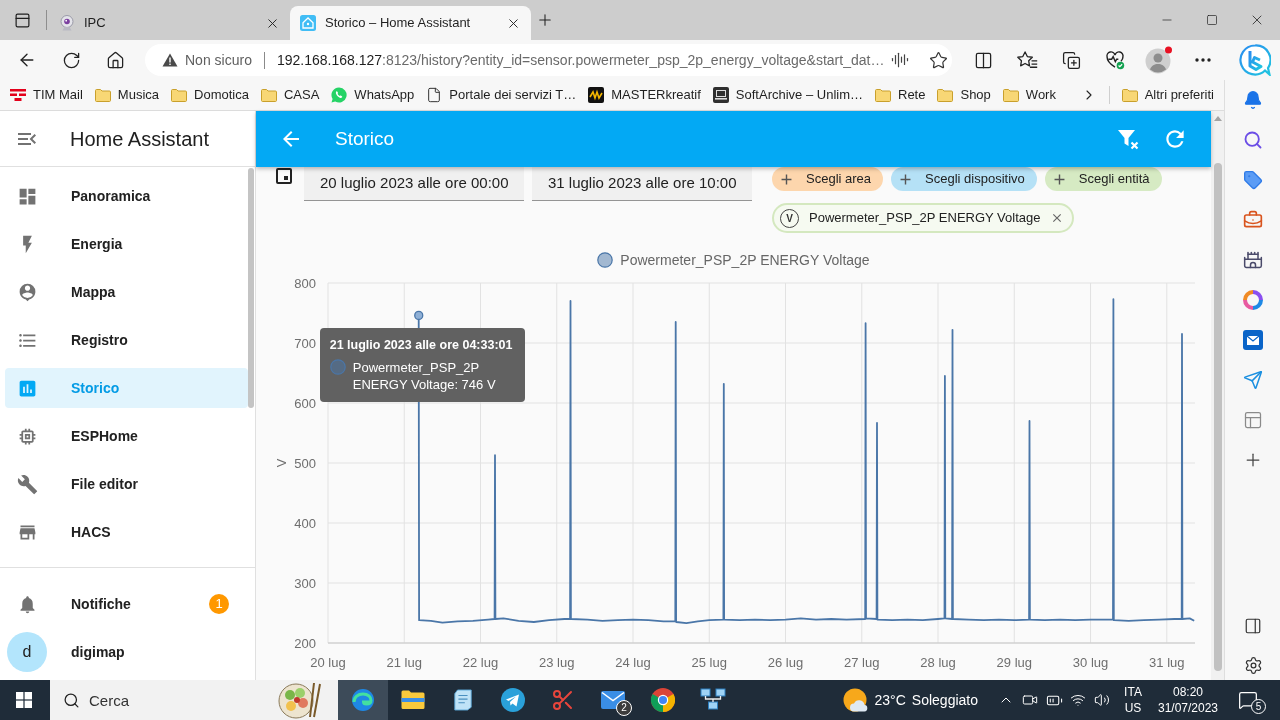 This screenshot has width=1280, height=720. What do you see at coordinates (733, 260) in the screenshot?
I see `legend-item: Powermeter_PSP_2P ENERGY Voltage` at bounding box center [733, 260].